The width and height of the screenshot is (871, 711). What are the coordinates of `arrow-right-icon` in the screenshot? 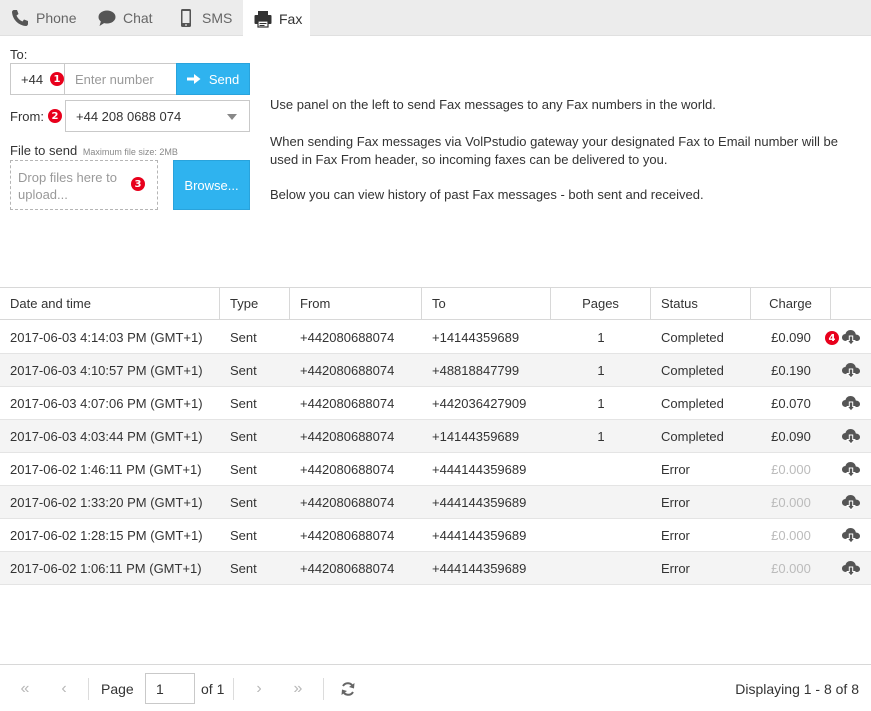 It's located at (193, 79).